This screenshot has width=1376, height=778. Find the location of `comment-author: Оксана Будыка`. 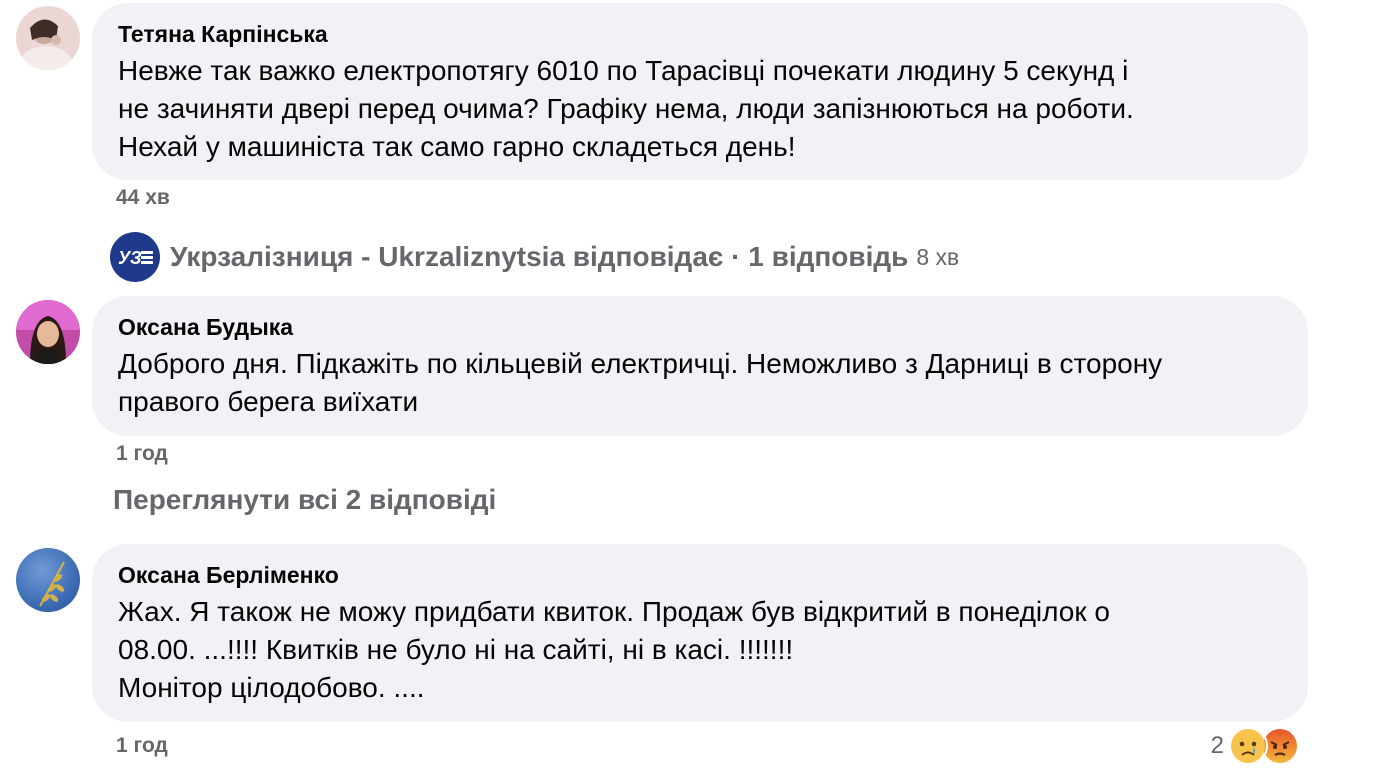

comment-author: Оксана Будыка is located at coordinates (700, 327).